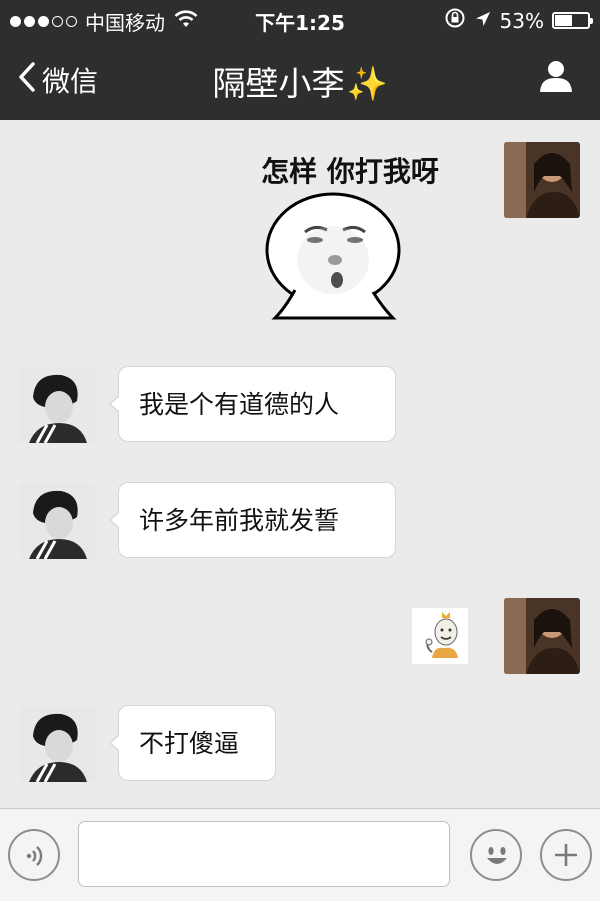 This screenshot has width=600, height=901. I want to click on person-icon, so click(556, 79).